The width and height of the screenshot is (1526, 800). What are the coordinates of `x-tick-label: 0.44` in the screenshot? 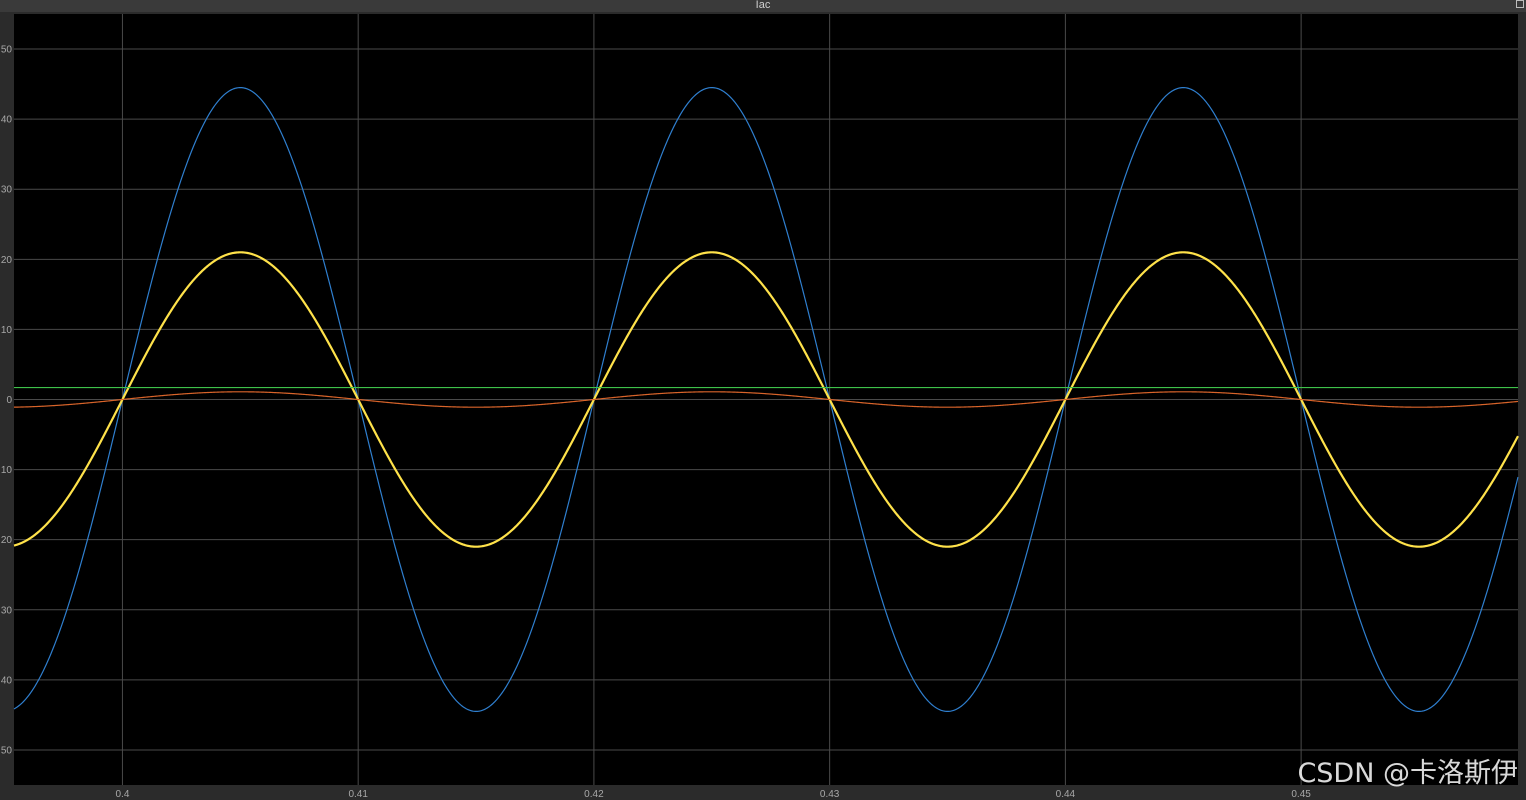 It's located at (1066, 794).